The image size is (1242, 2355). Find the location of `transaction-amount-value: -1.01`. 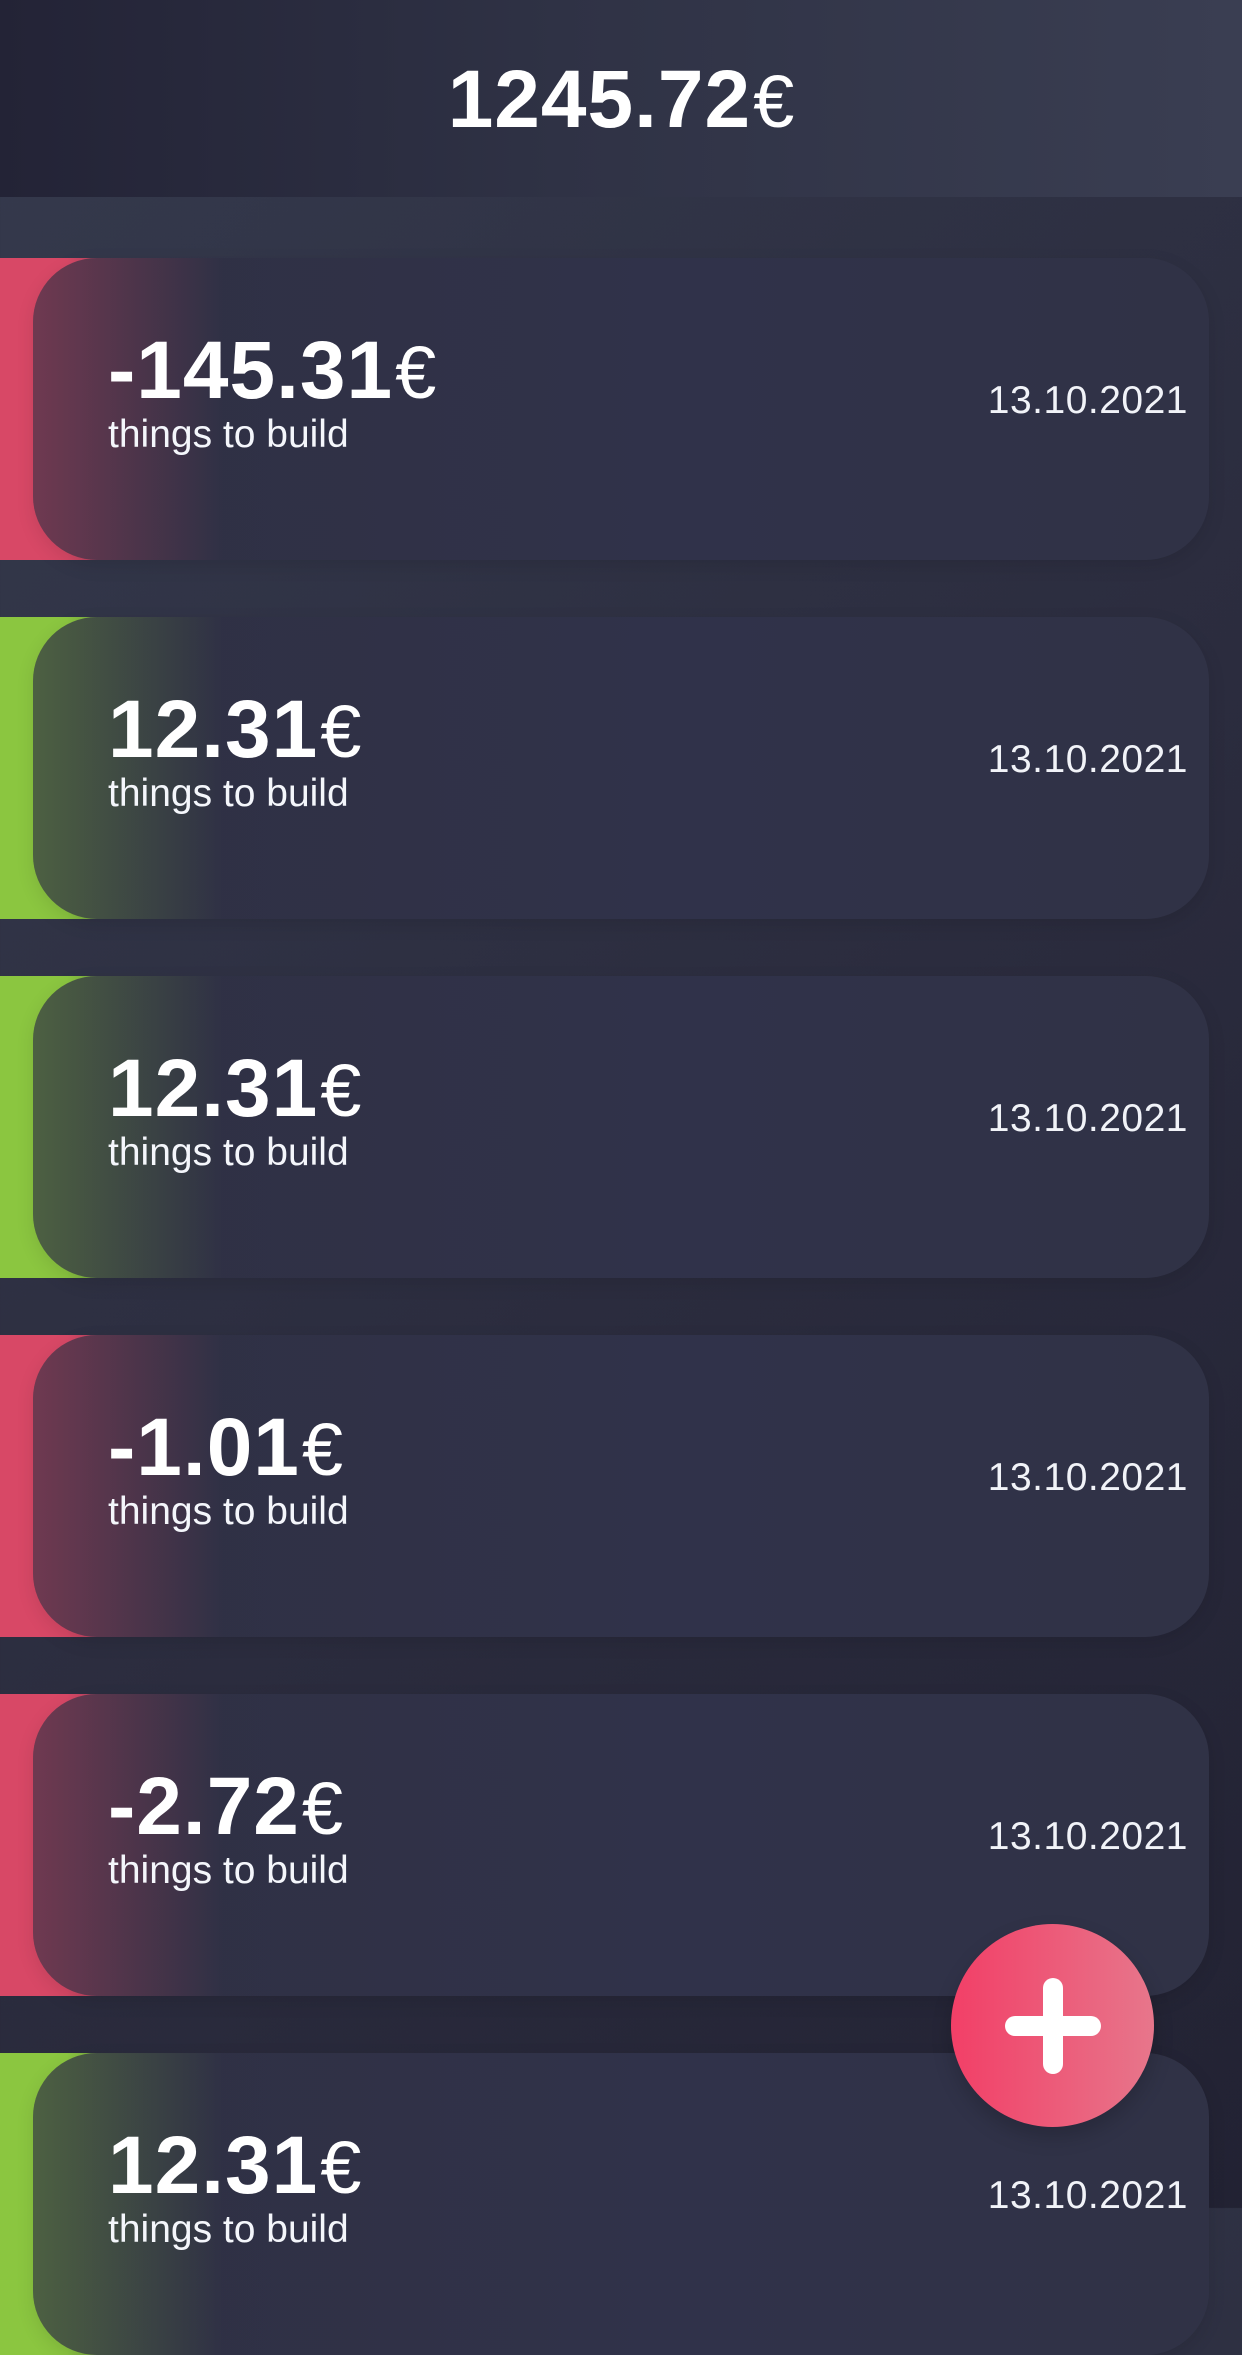

transaction-amount-value: -1.01 is located at coordinates (204, 1447).